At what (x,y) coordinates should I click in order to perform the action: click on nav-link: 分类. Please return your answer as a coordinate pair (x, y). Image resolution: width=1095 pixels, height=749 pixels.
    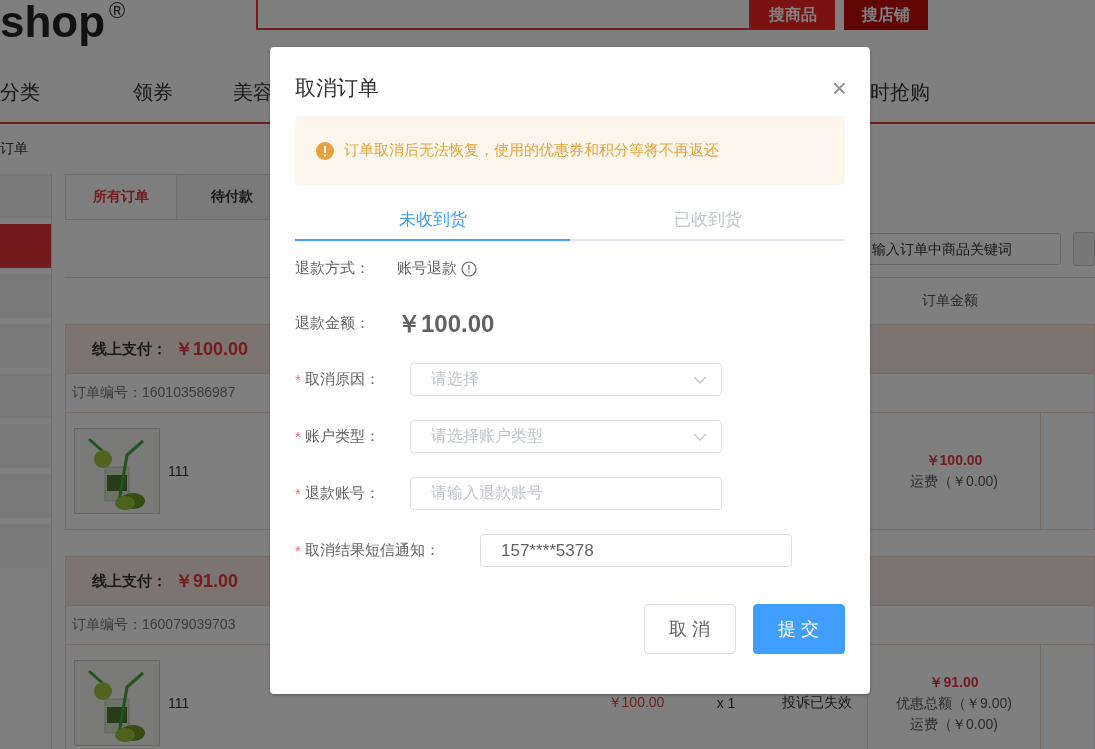
    Looking at the image, I should click on (20, 91).